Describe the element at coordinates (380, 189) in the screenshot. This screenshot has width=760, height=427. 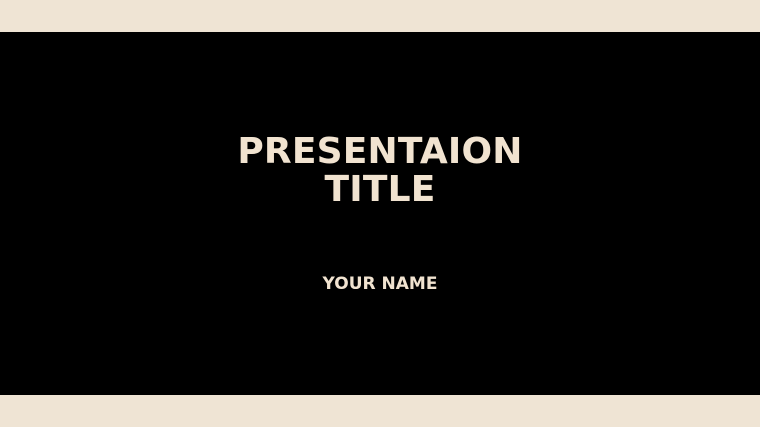
I see `slide-title-line-2: TITLE` at that location.